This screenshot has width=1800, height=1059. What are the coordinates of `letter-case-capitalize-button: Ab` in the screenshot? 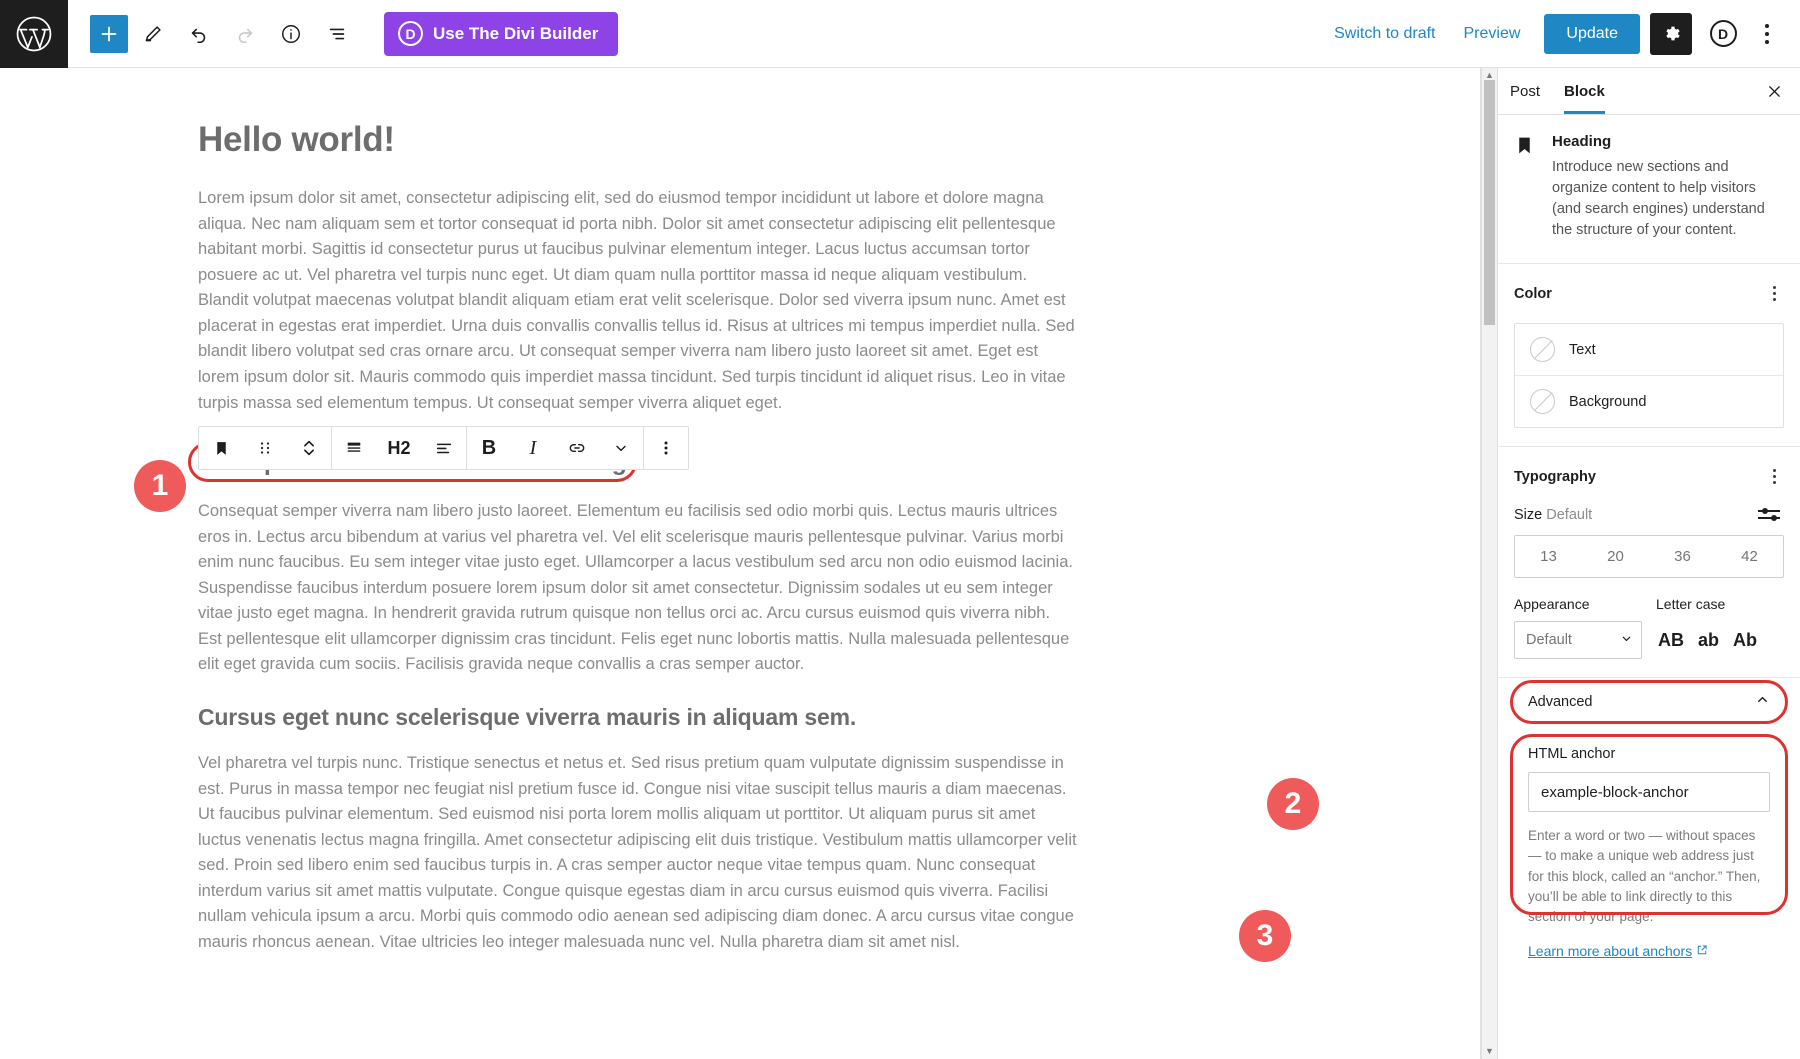 It's located at (1745, 640).